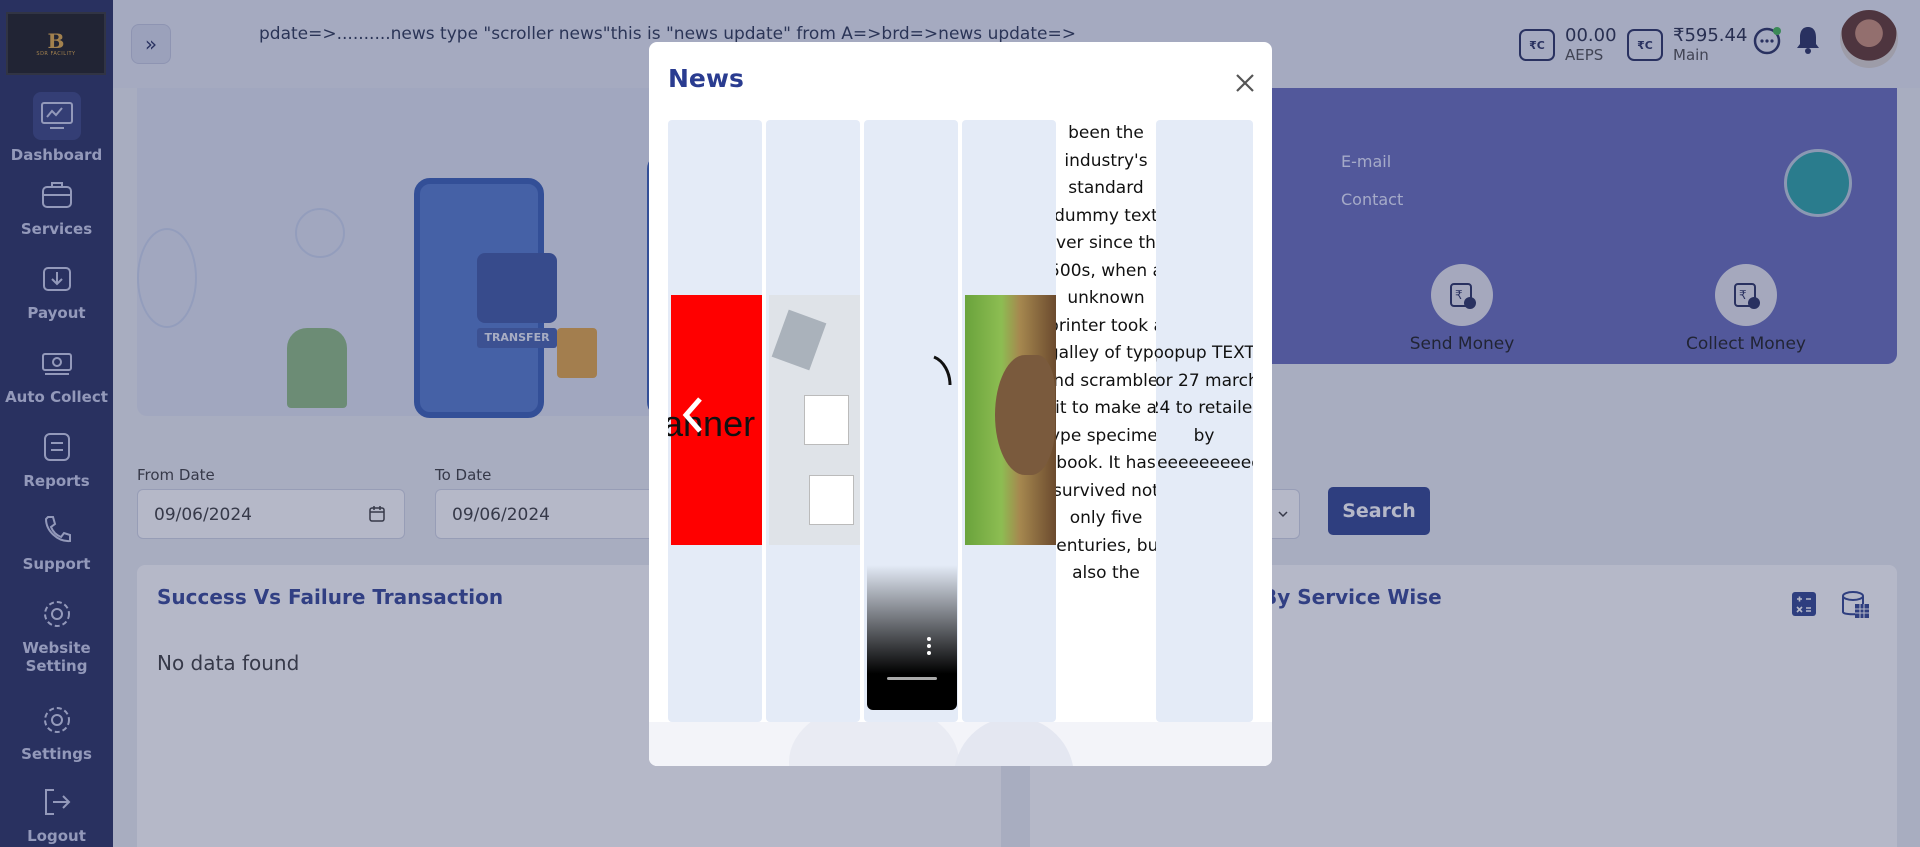 The width and height of the screenshot is (1920, 847). I want to click on close-icon, so click(1245, 83).